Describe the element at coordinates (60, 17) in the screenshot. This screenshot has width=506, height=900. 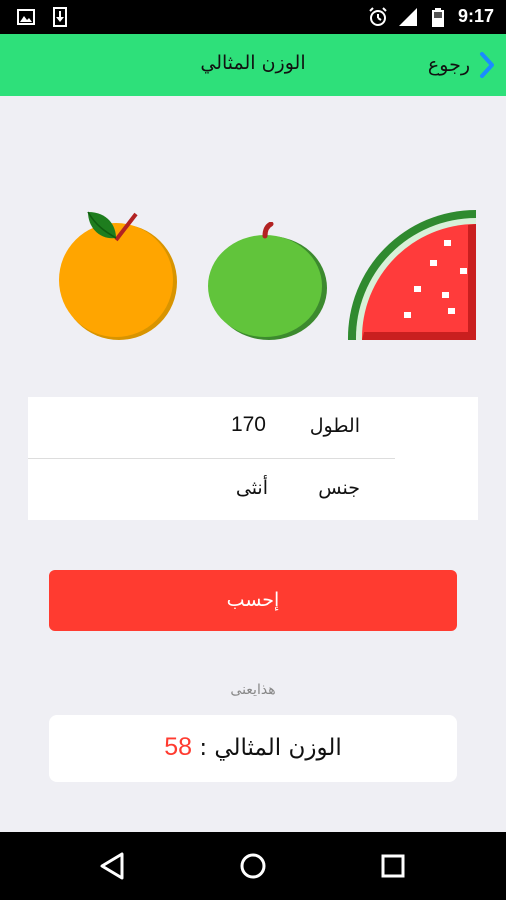
I see `download-icon` at that location.